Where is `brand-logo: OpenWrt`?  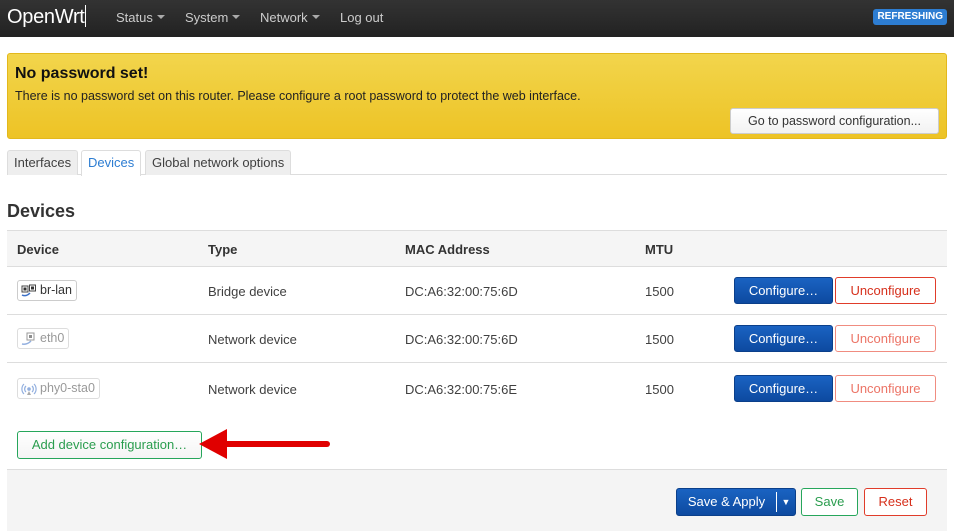 brand-logo: OpenWrt is located at coordinates (46, 17).